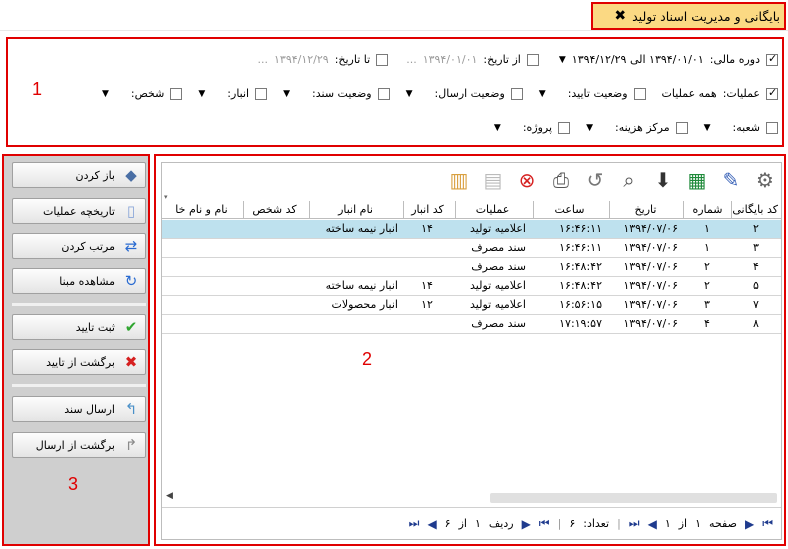  Describe the element at coordinates (79, 281) in the screenshot. I see `view-base-button: ↻ مشاهده مبنا` at that location.